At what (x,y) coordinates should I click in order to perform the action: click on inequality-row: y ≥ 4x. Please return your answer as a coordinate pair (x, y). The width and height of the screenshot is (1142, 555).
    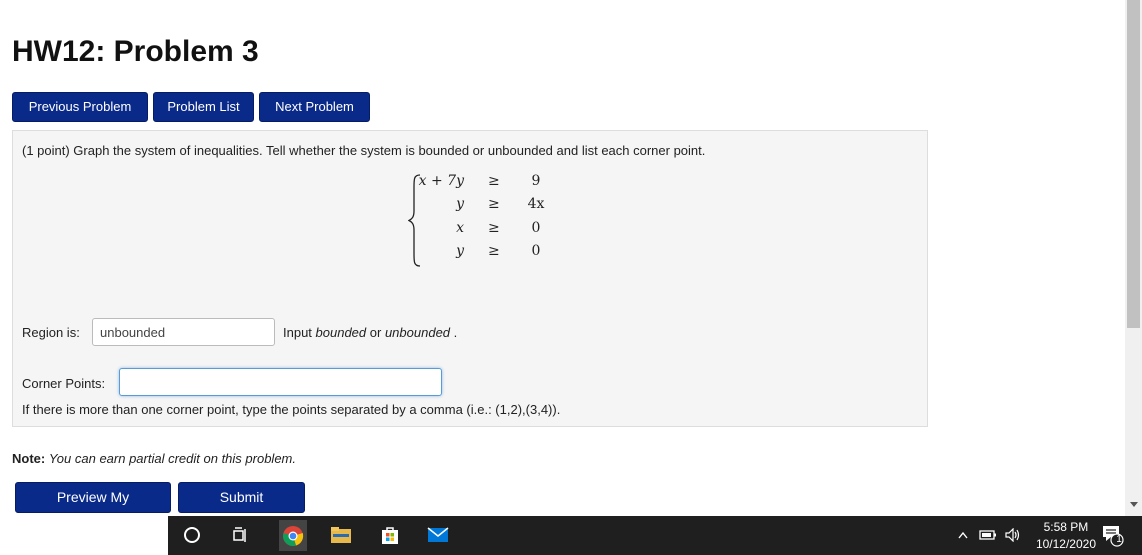
    Looking at the image, I should click on (483, 207).